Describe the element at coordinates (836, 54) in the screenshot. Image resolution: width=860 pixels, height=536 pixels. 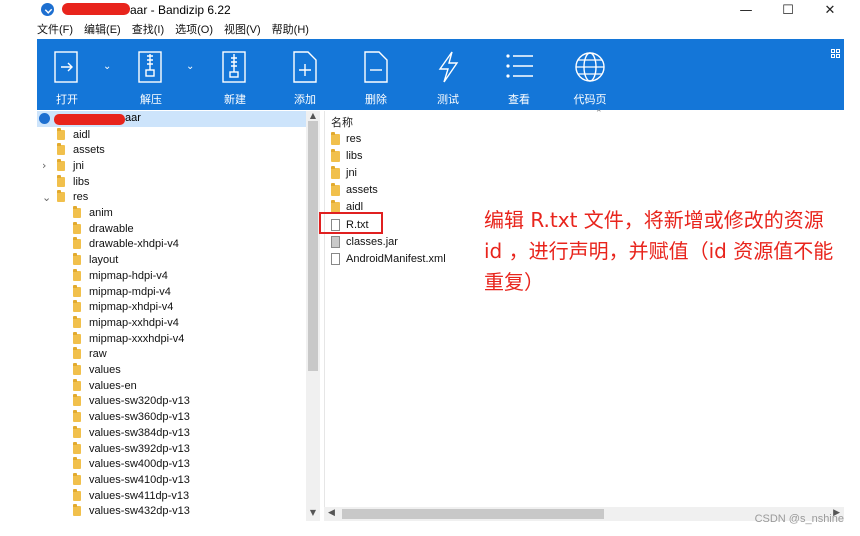
I see `layout-grid-icon` at that location.